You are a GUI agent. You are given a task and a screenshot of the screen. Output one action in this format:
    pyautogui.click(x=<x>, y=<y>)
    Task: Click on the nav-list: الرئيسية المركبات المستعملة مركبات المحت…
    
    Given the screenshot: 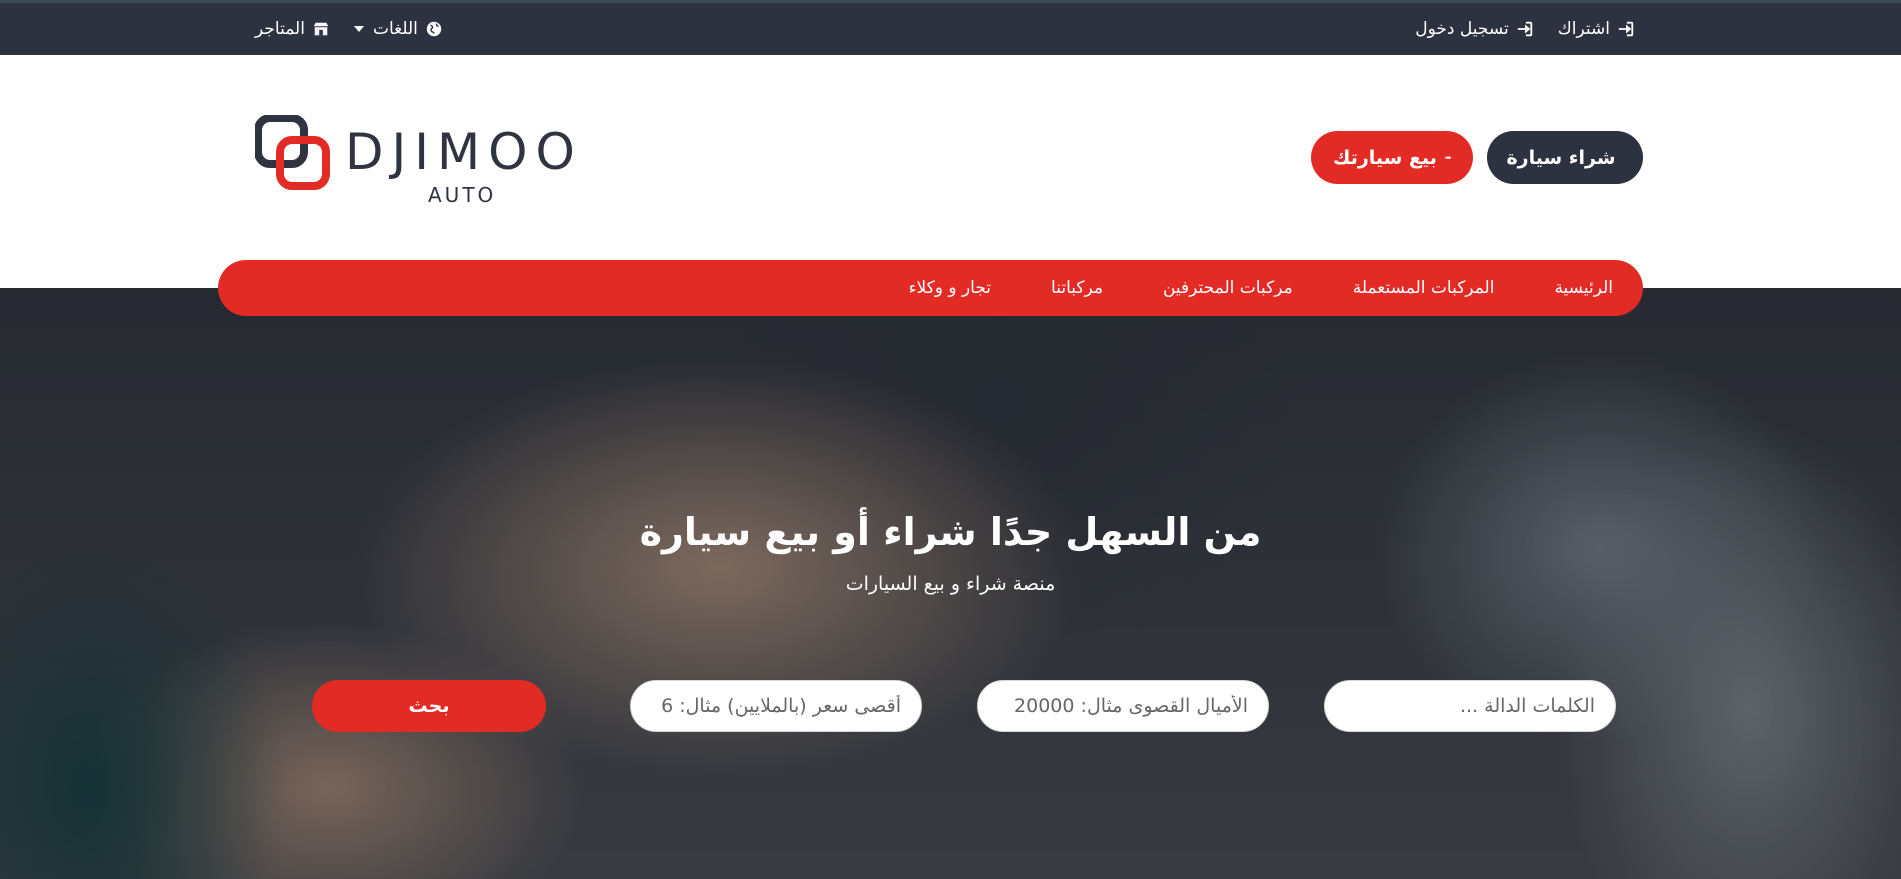 What is the action you would take?
    pyautogui.click(x=1260, y=288)
    